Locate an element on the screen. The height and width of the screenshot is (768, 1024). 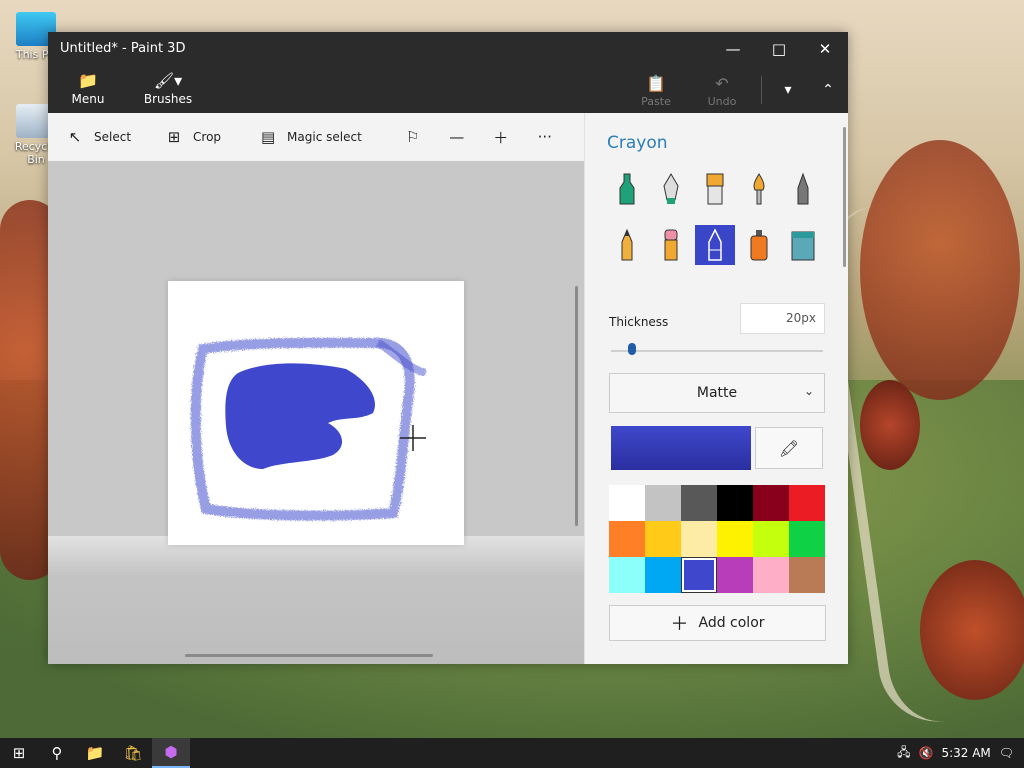
brush-crayon is located at coordinates (715, 245).